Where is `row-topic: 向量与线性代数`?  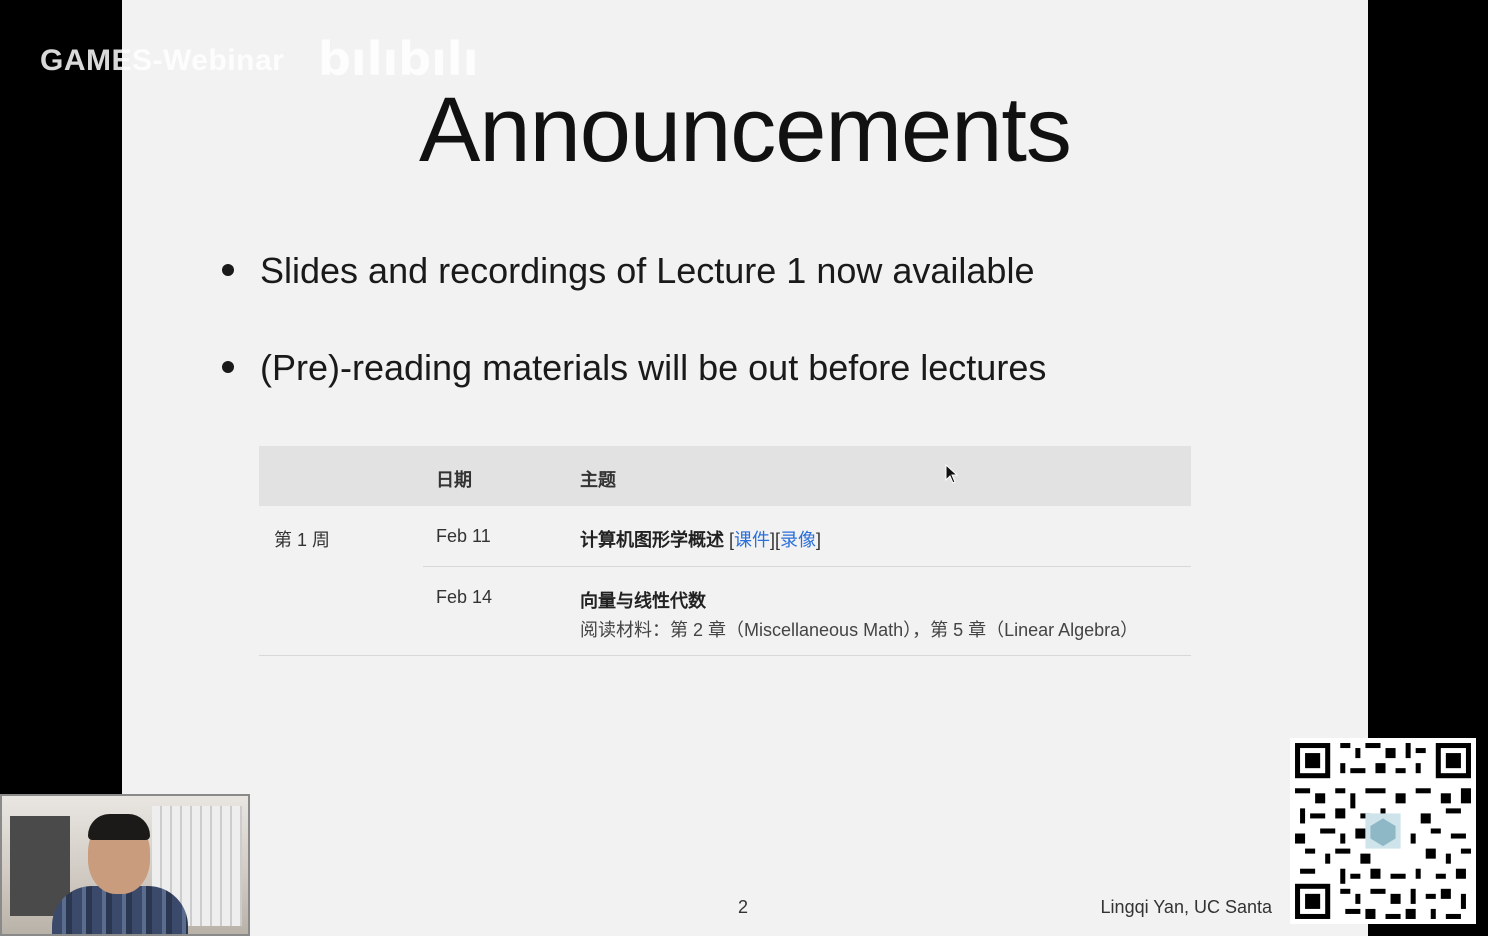
row-topic: 向量与线性代数 is located at coordinates (643, 601).